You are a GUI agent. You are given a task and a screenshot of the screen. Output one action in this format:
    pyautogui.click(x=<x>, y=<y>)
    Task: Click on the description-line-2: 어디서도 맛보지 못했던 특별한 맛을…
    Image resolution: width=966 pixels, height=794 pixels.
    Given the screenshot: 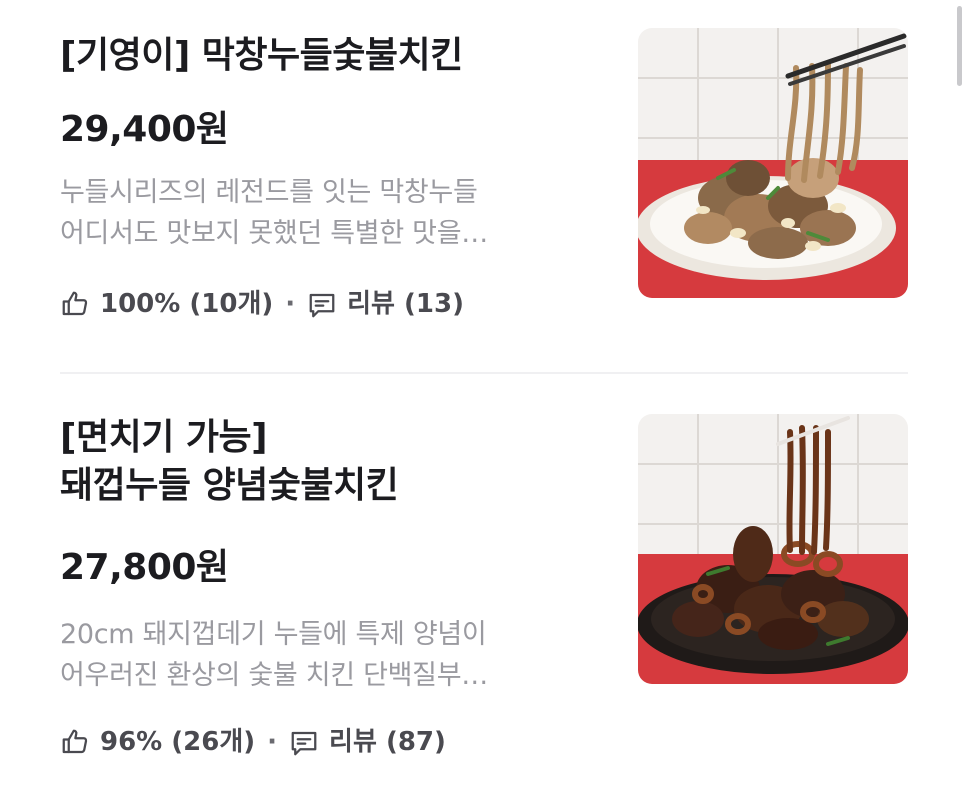 What is the action you would take?
    pyautogui.click(x=274, y=233)
    